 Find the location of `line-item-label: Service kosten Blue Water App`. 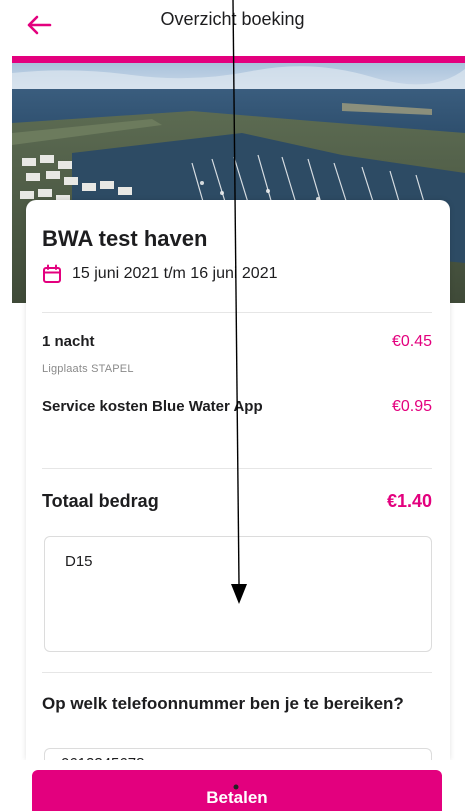

line-item-label: Service kosten Blue Water App is located at coordinates (152, 406).